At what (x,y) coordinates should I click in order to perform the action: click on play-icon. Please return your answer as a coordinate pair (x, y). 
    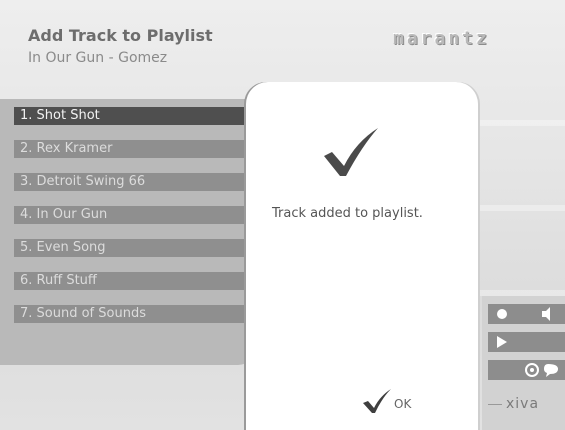
    Looking at the image, I should click on (502, 342).